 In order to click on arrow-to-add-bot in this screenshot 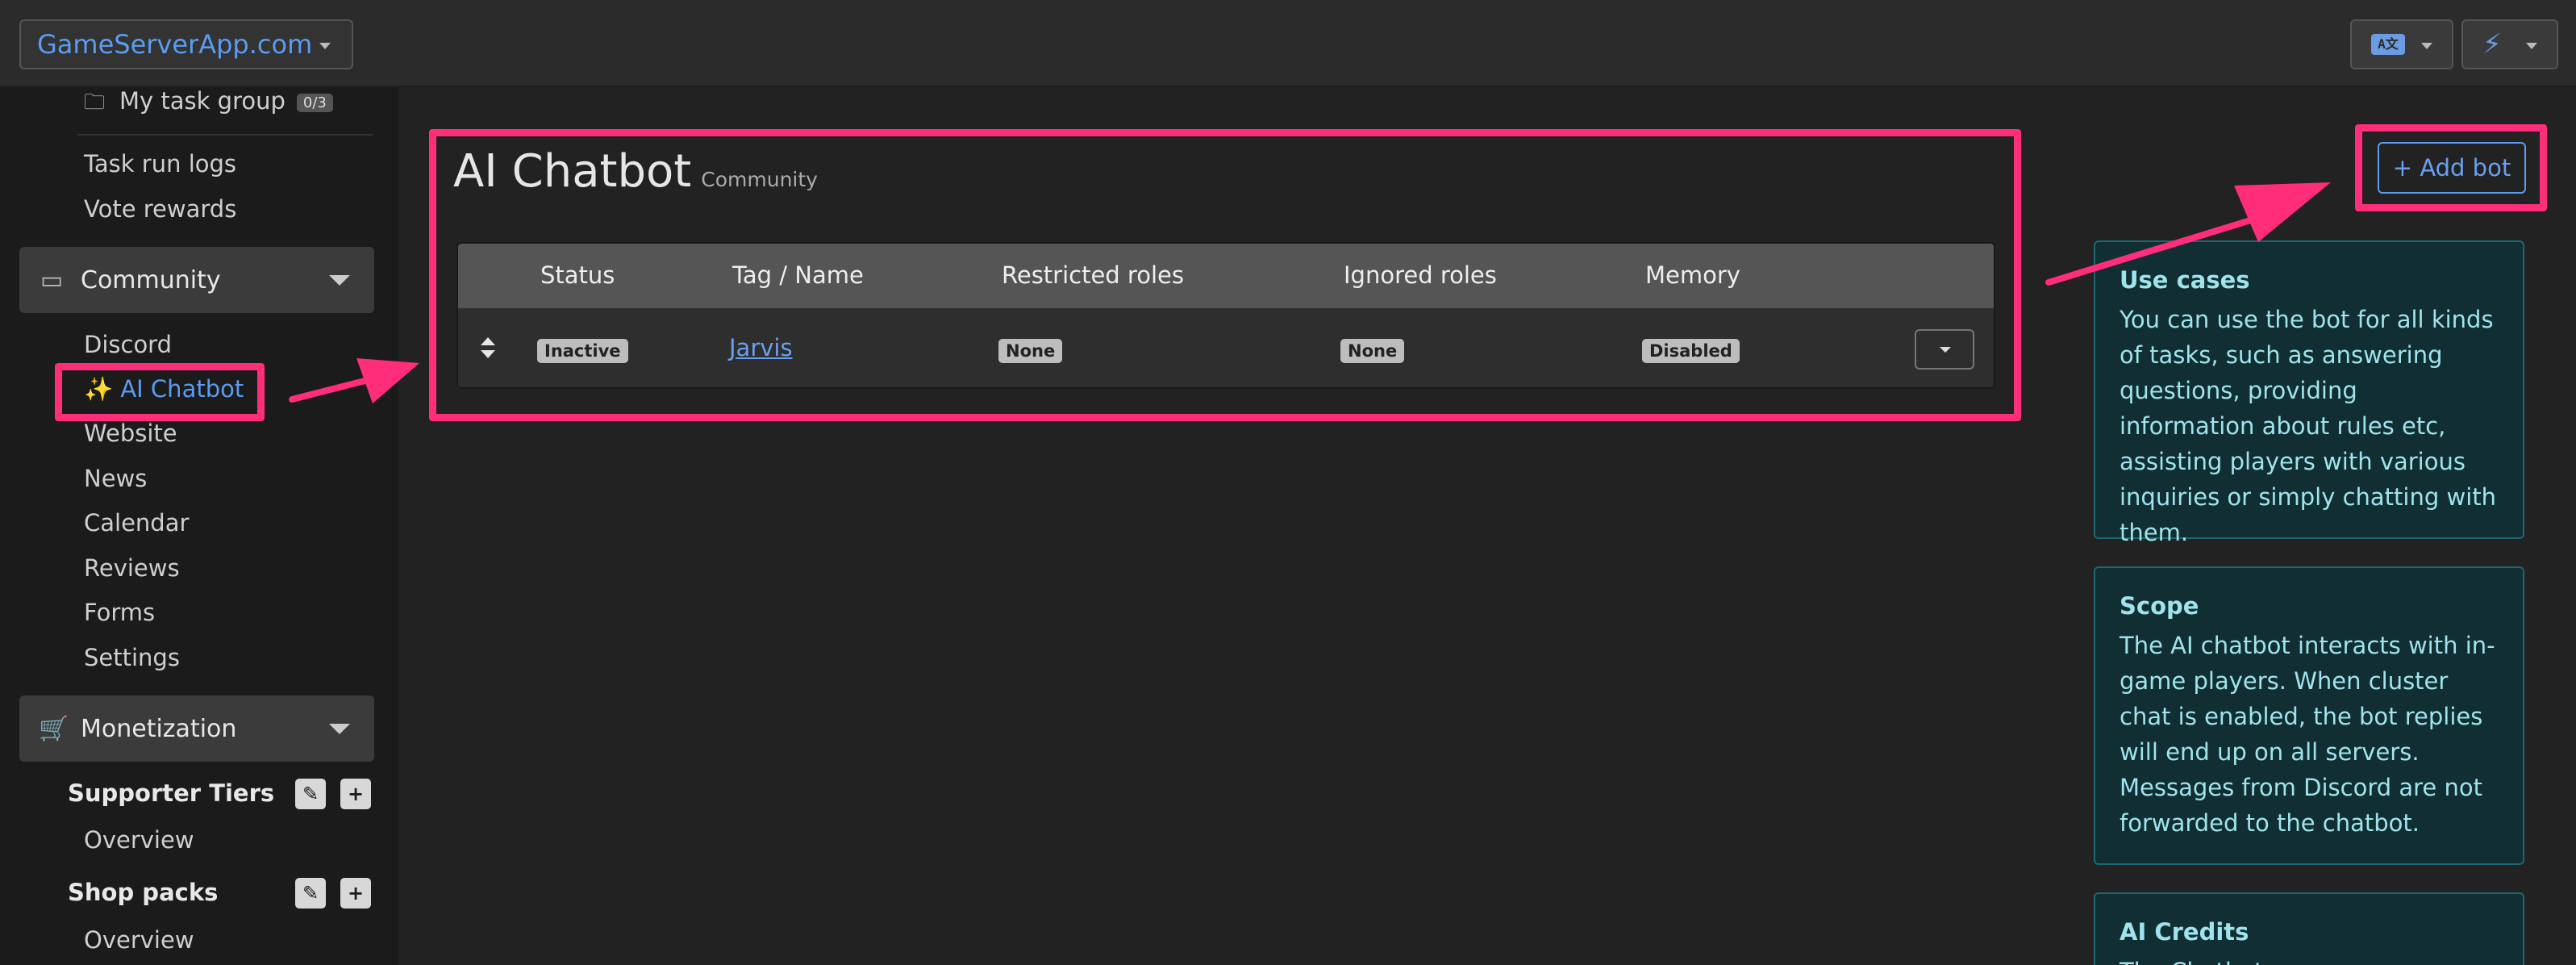, I will do `click(2188, 234)`.